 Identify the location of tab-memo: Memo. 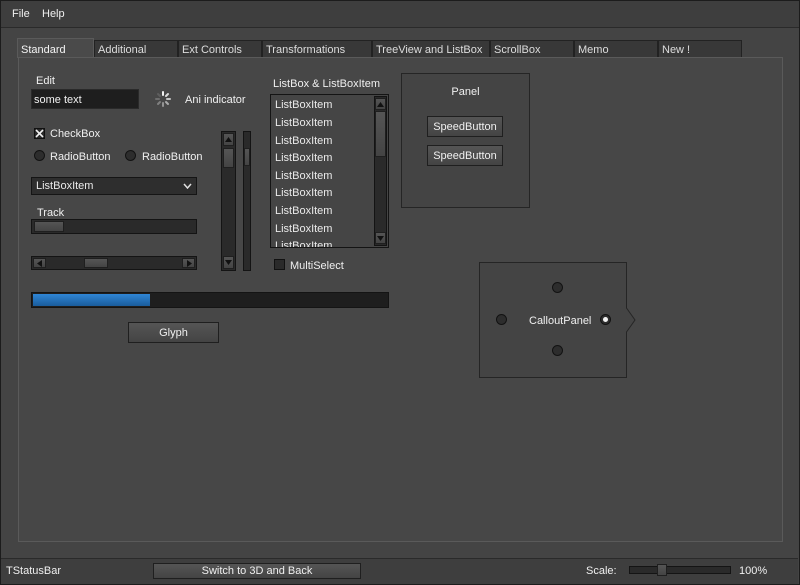
(616, 48).